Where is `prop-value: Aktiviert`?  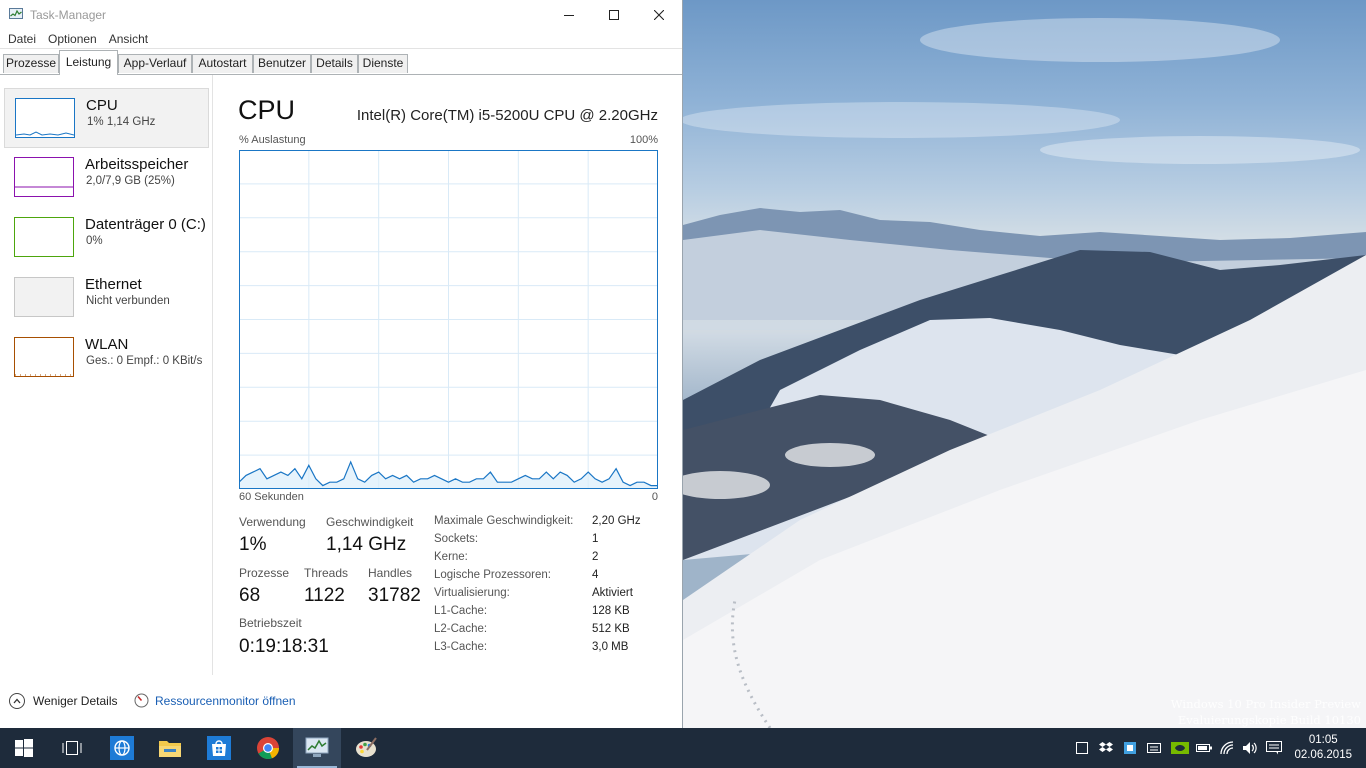
prop-value: Aktiviert is located at coordinates (612, 593).